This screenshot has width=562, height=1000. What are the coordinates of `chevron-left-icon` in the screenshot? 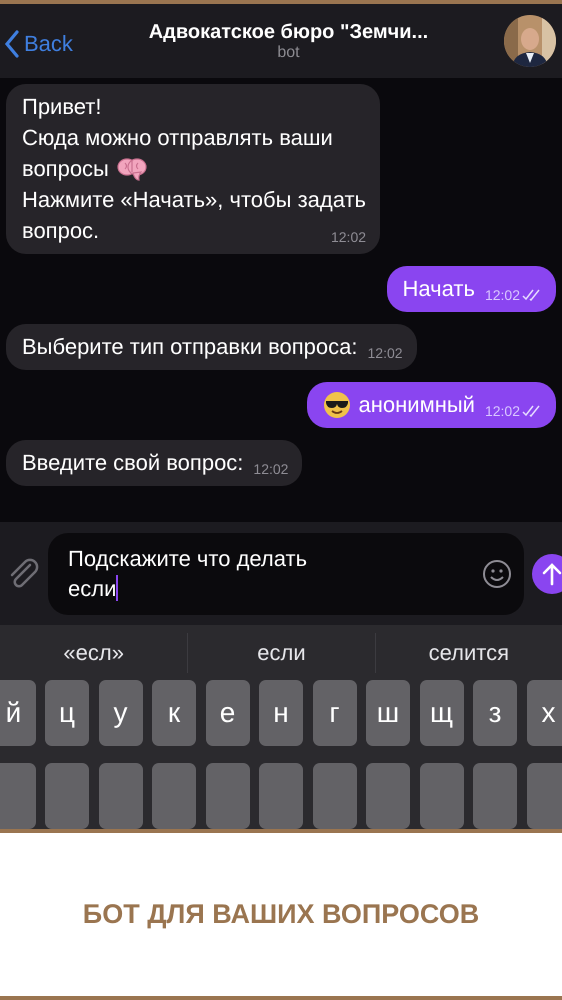 It's located at (12, 44).